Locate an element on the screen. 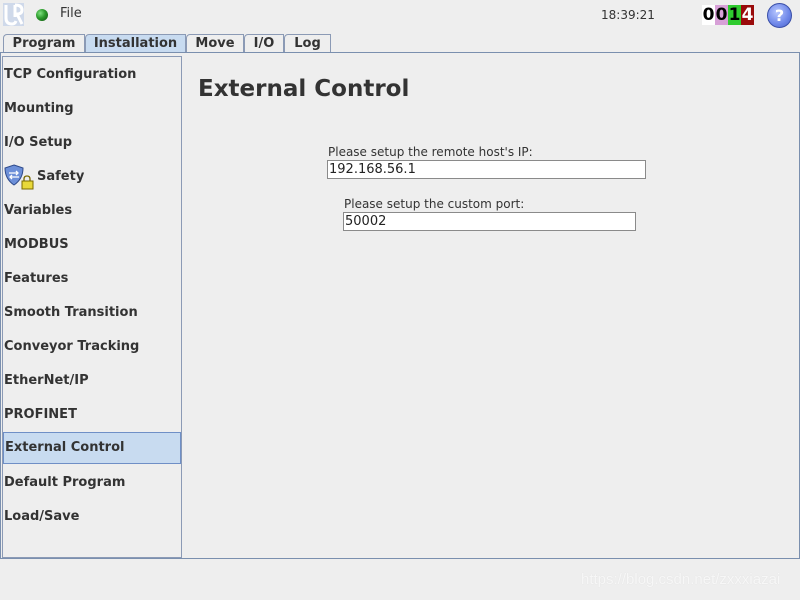 This screenshot has height=600, width=800. top-bar: File 18:39:21 0 0 1 4 ? is located at coordinates (400, 15).